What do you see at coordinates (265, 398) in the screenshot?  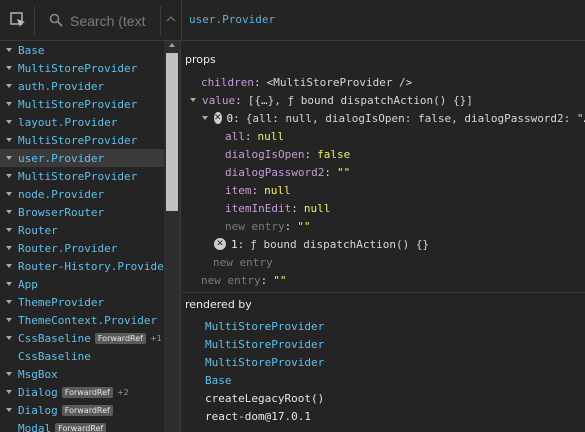 I see `rendered-by-label: createLegacyRoot()` at bounding box center [265, 398].